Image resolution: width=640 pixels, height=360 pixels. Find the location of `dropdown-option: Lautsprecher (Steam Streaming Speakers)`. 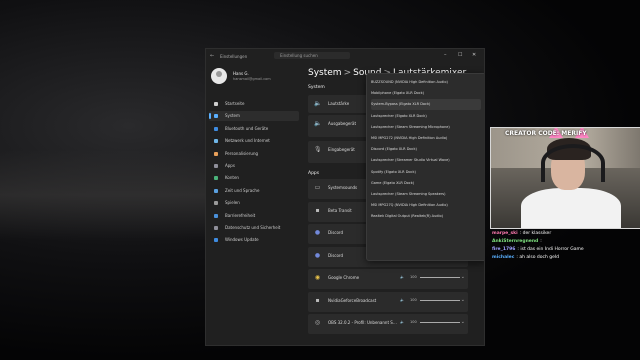

dropdown-option: Lautsprecher (Steam Streaming Speakers) is located at coordinates (426, 194).